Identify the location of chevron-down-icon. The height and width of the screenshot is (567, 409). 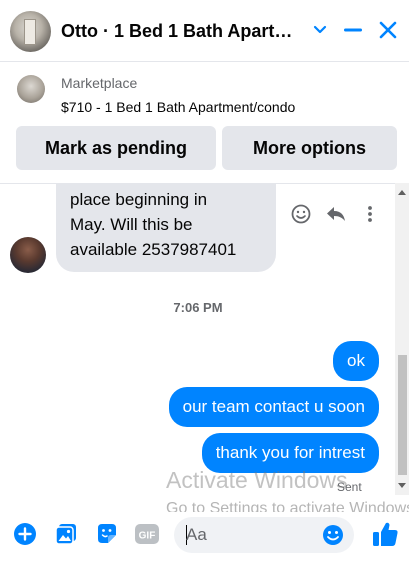
(320, 30).